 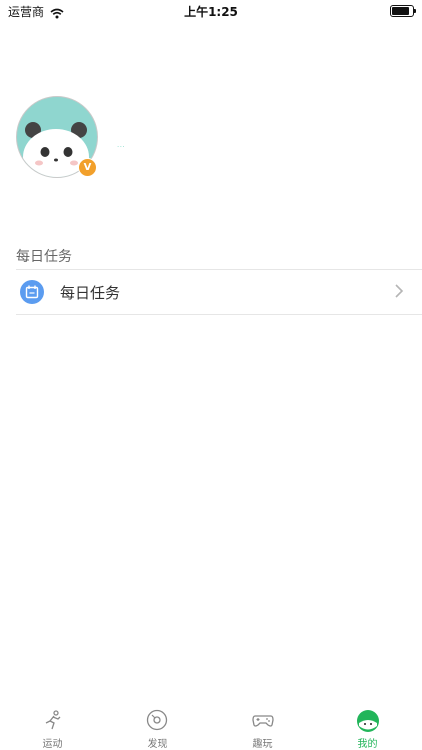 I want to click on profile-face-icon, so click(x=368, y=721).